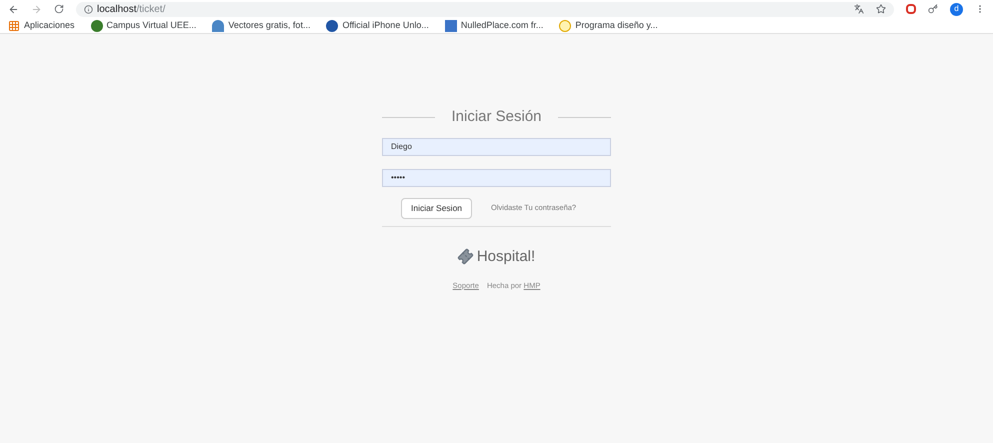  I want to click on password-field: •••••, so click(496, 177).